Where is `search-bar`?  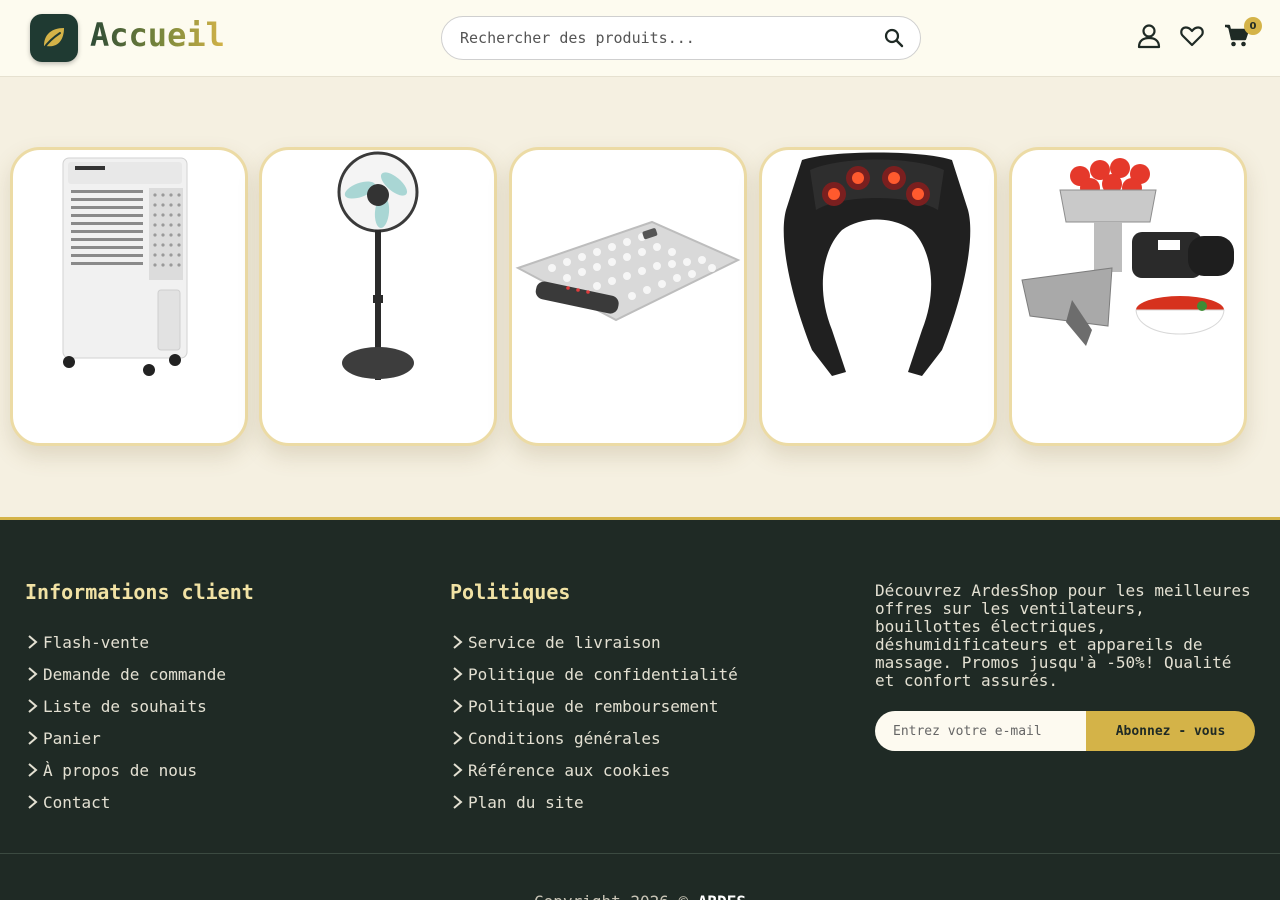 search-bar is located at coordinates (681, 38).